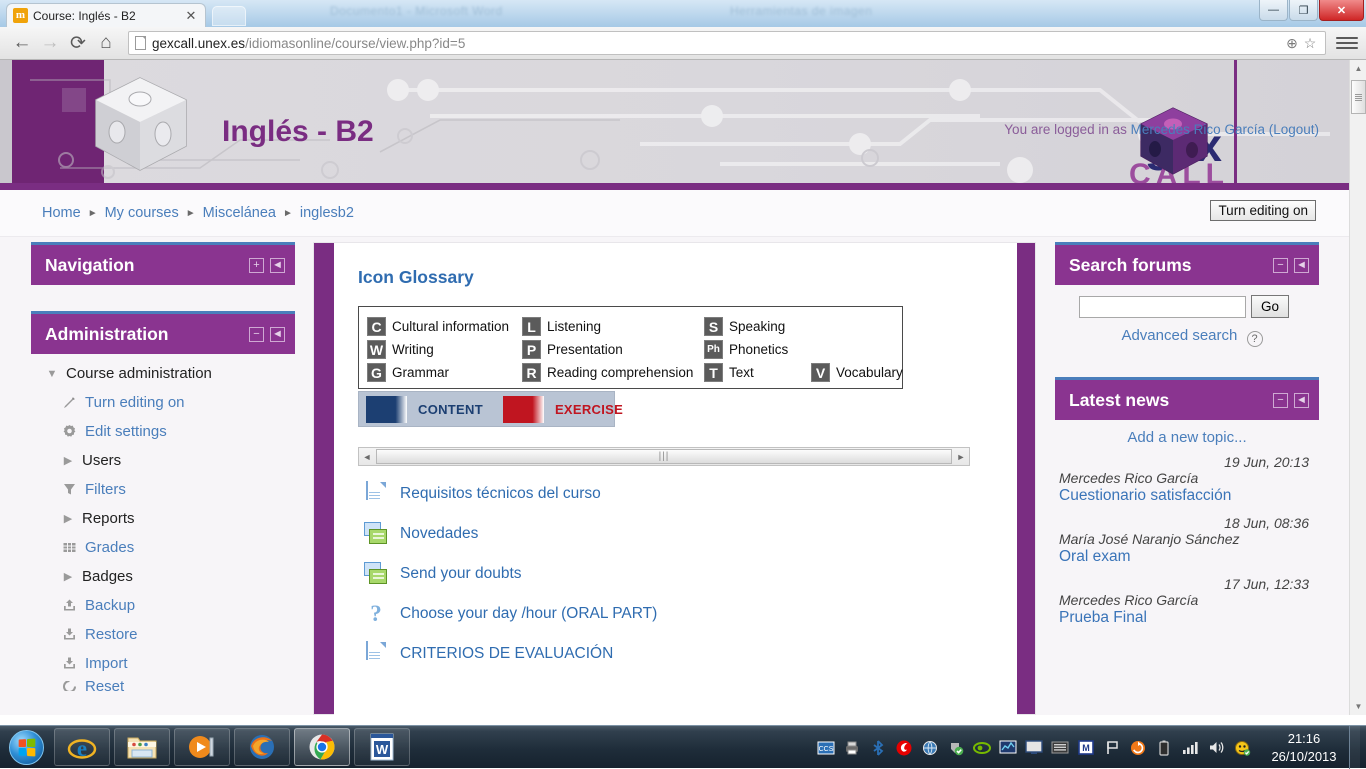  Describe the element at coordinates (1060, 748) in the screenshot. I see `keyboard-icon` at that location.